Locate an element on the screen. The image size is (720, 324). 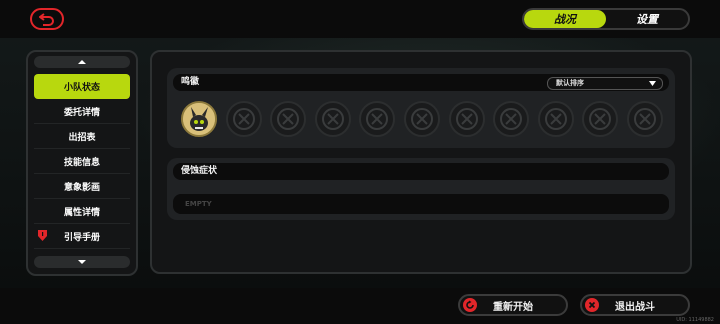
chevron-down-icon is located at coordinates (82, 262).